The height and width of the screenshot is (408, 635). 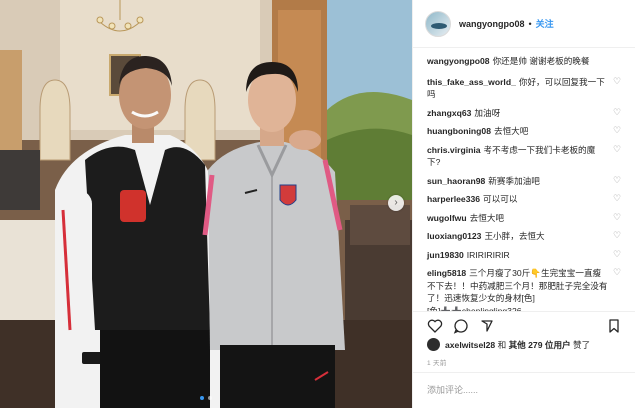 What do you see at coordinates (461, 326) in the screenshot?
I see `comment-icon` at bounding box center [461, 326].